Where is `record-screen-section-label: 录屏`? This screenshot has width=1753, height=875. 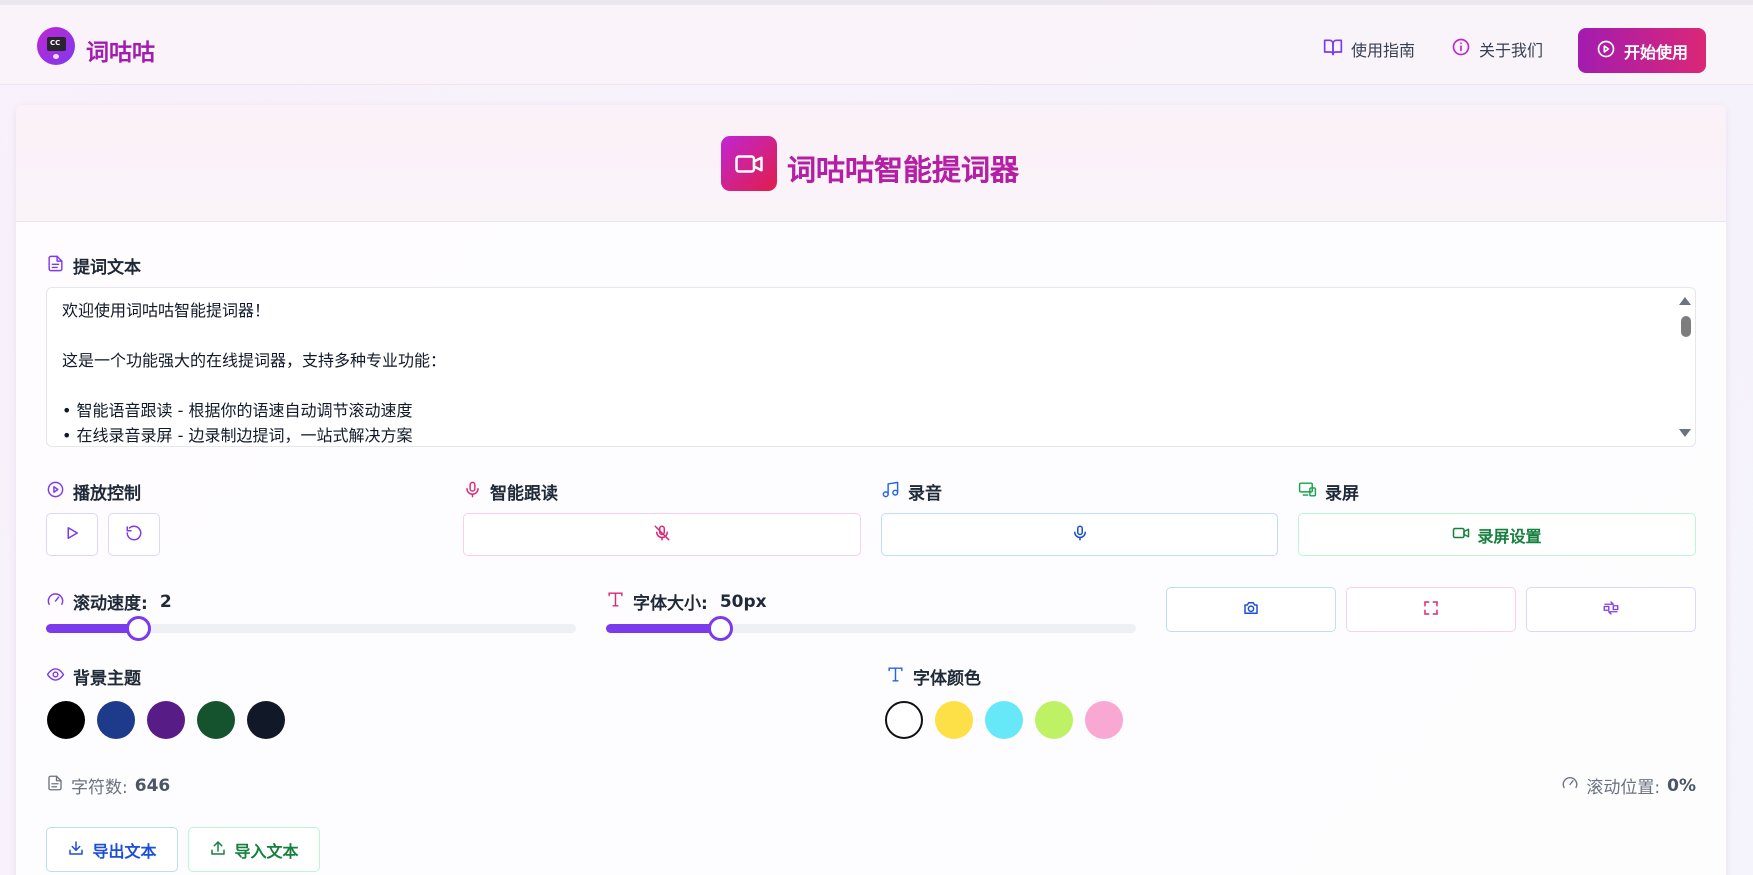
record-screen-section-label: 录屏 is located at coordinates (1328, 491).